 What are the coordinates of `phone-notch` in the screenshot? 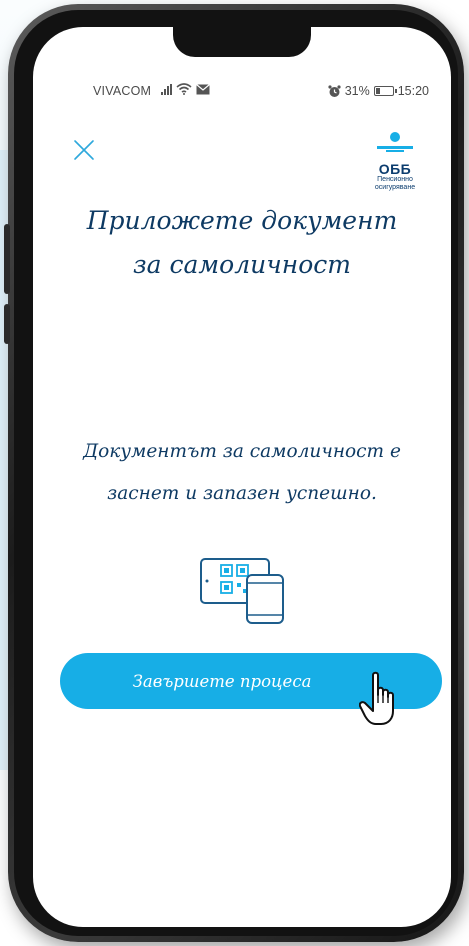 It's located at (242, 42).